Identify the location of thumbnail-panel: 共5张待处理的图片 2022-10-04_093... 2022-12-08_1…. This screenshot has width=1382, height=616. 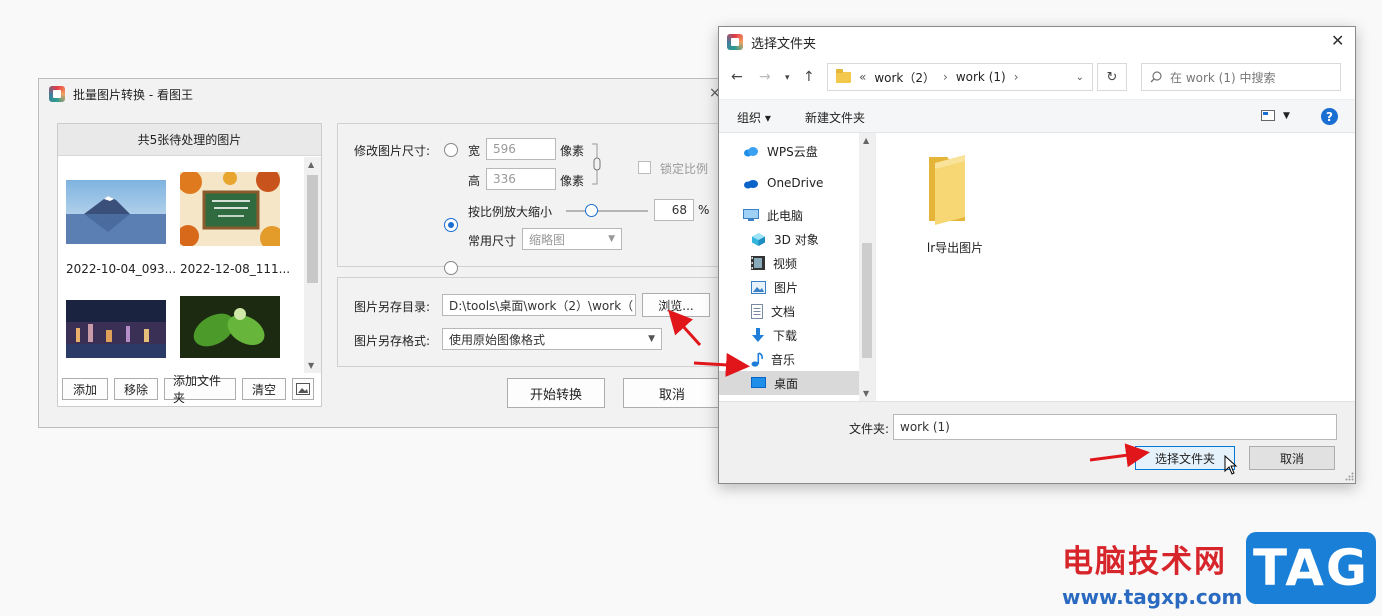
(189, 265).